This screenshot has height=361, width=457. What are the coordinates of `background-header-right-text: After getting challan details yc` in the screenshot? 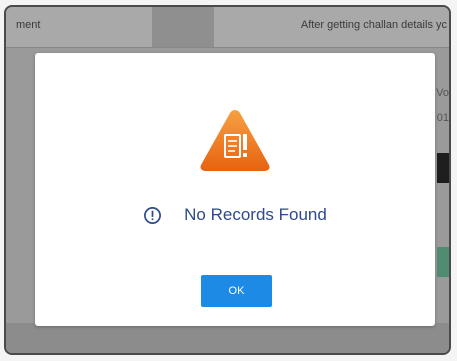 It's located at (373, 25).